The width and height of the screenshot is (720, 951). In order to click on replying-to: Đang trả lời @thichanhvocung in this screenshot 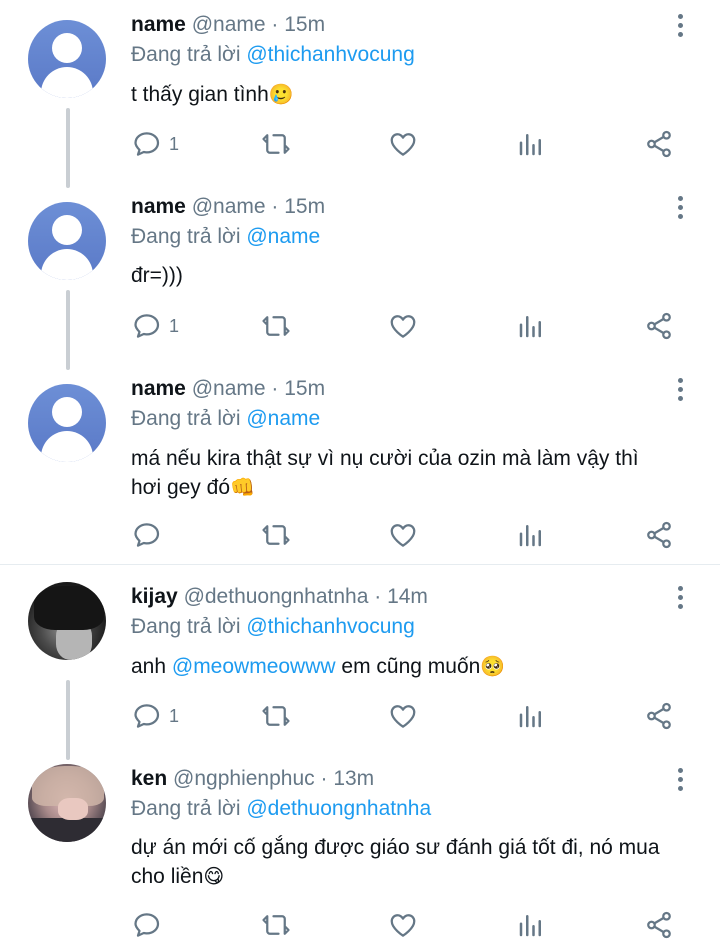, I will do `click(273, 55)`.